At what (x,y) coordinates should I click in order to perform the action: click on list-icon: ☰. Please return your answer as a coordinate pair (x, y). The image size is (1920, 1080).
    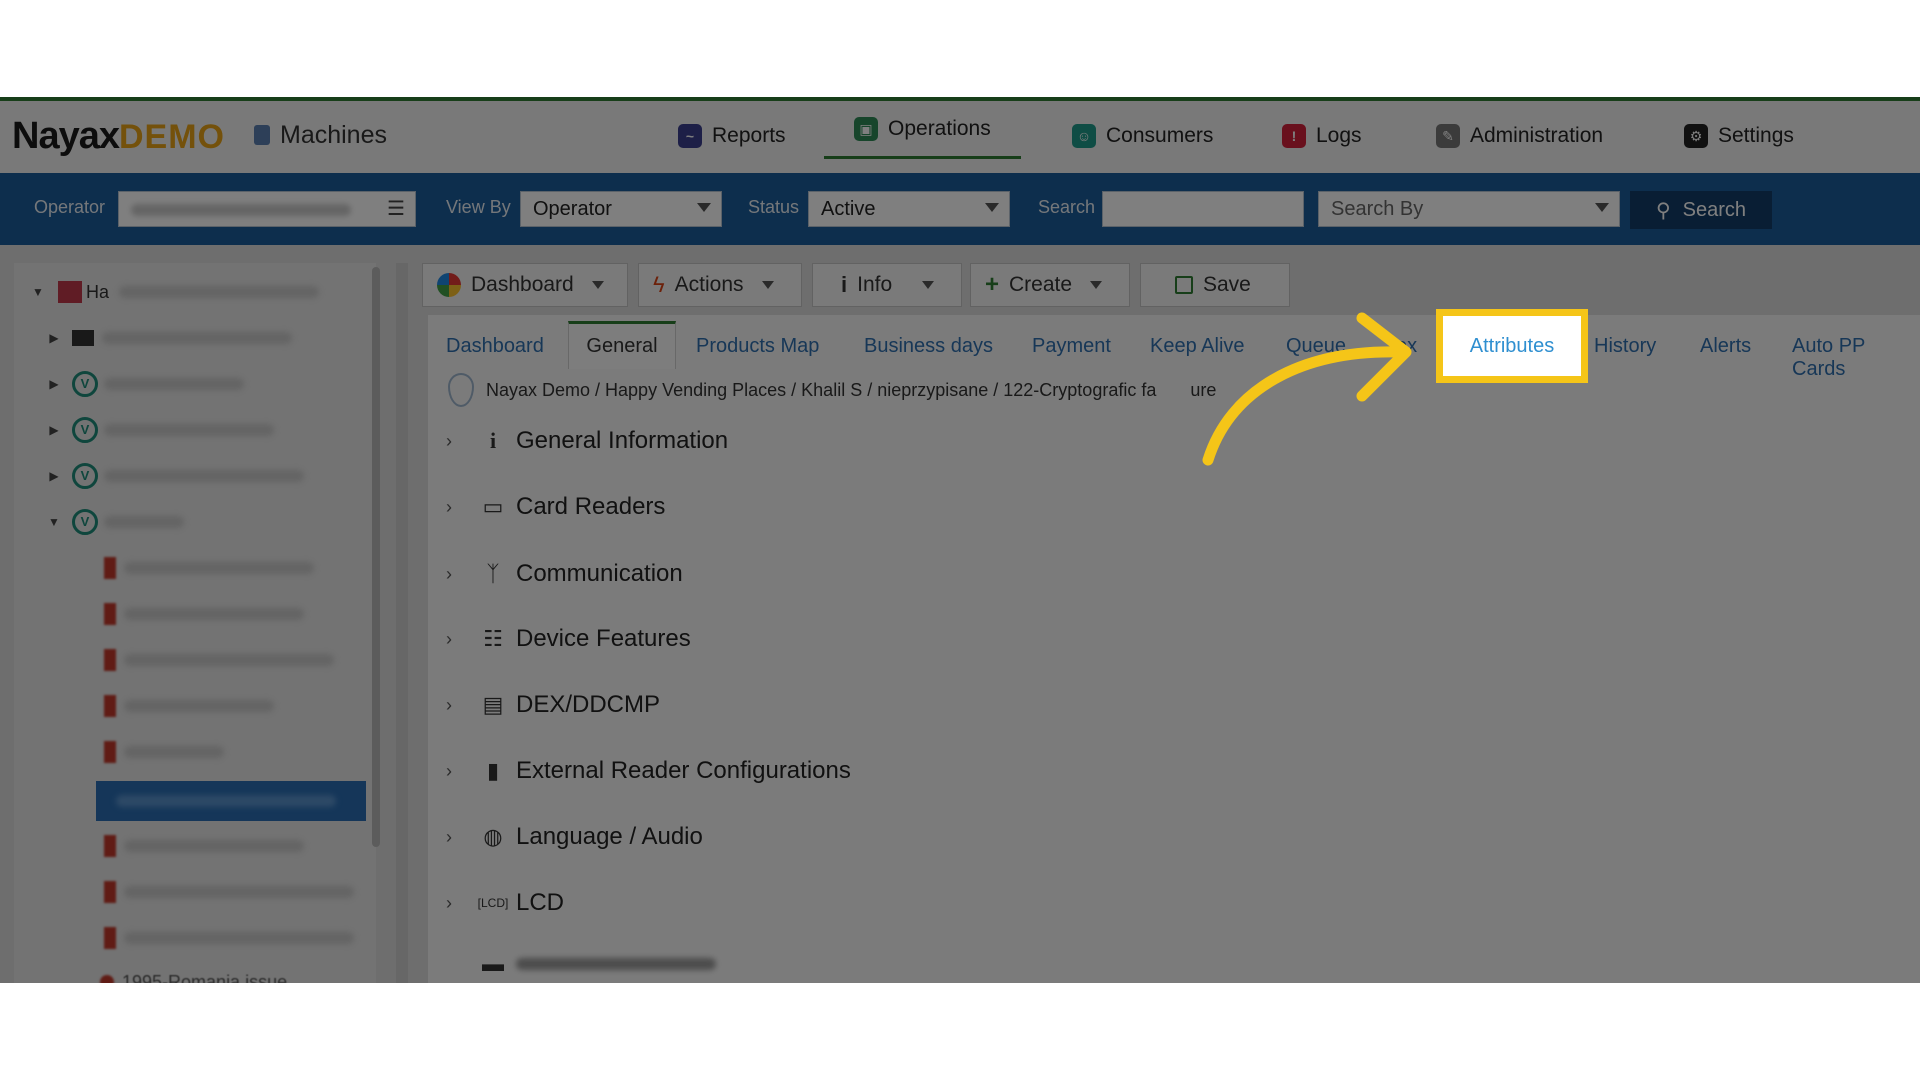
    Looking at the image, I should click on (396, 208).